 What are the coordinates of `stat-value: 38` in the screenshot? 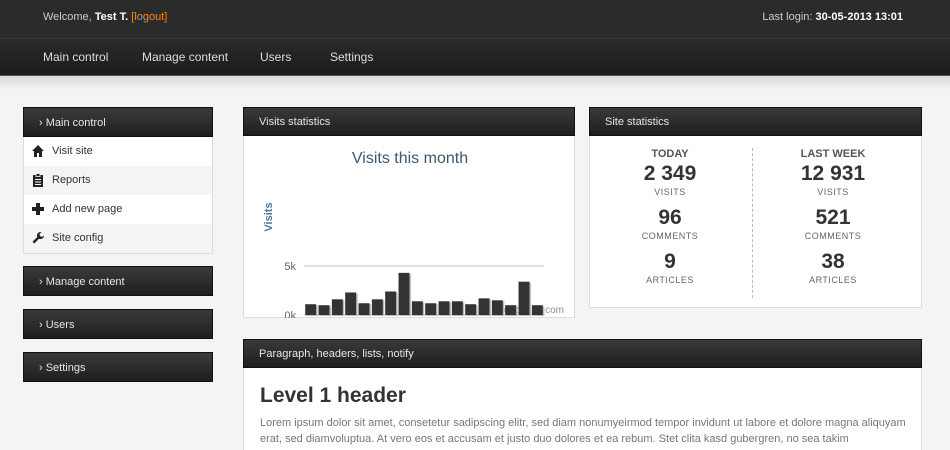 It's located at (833, 261).